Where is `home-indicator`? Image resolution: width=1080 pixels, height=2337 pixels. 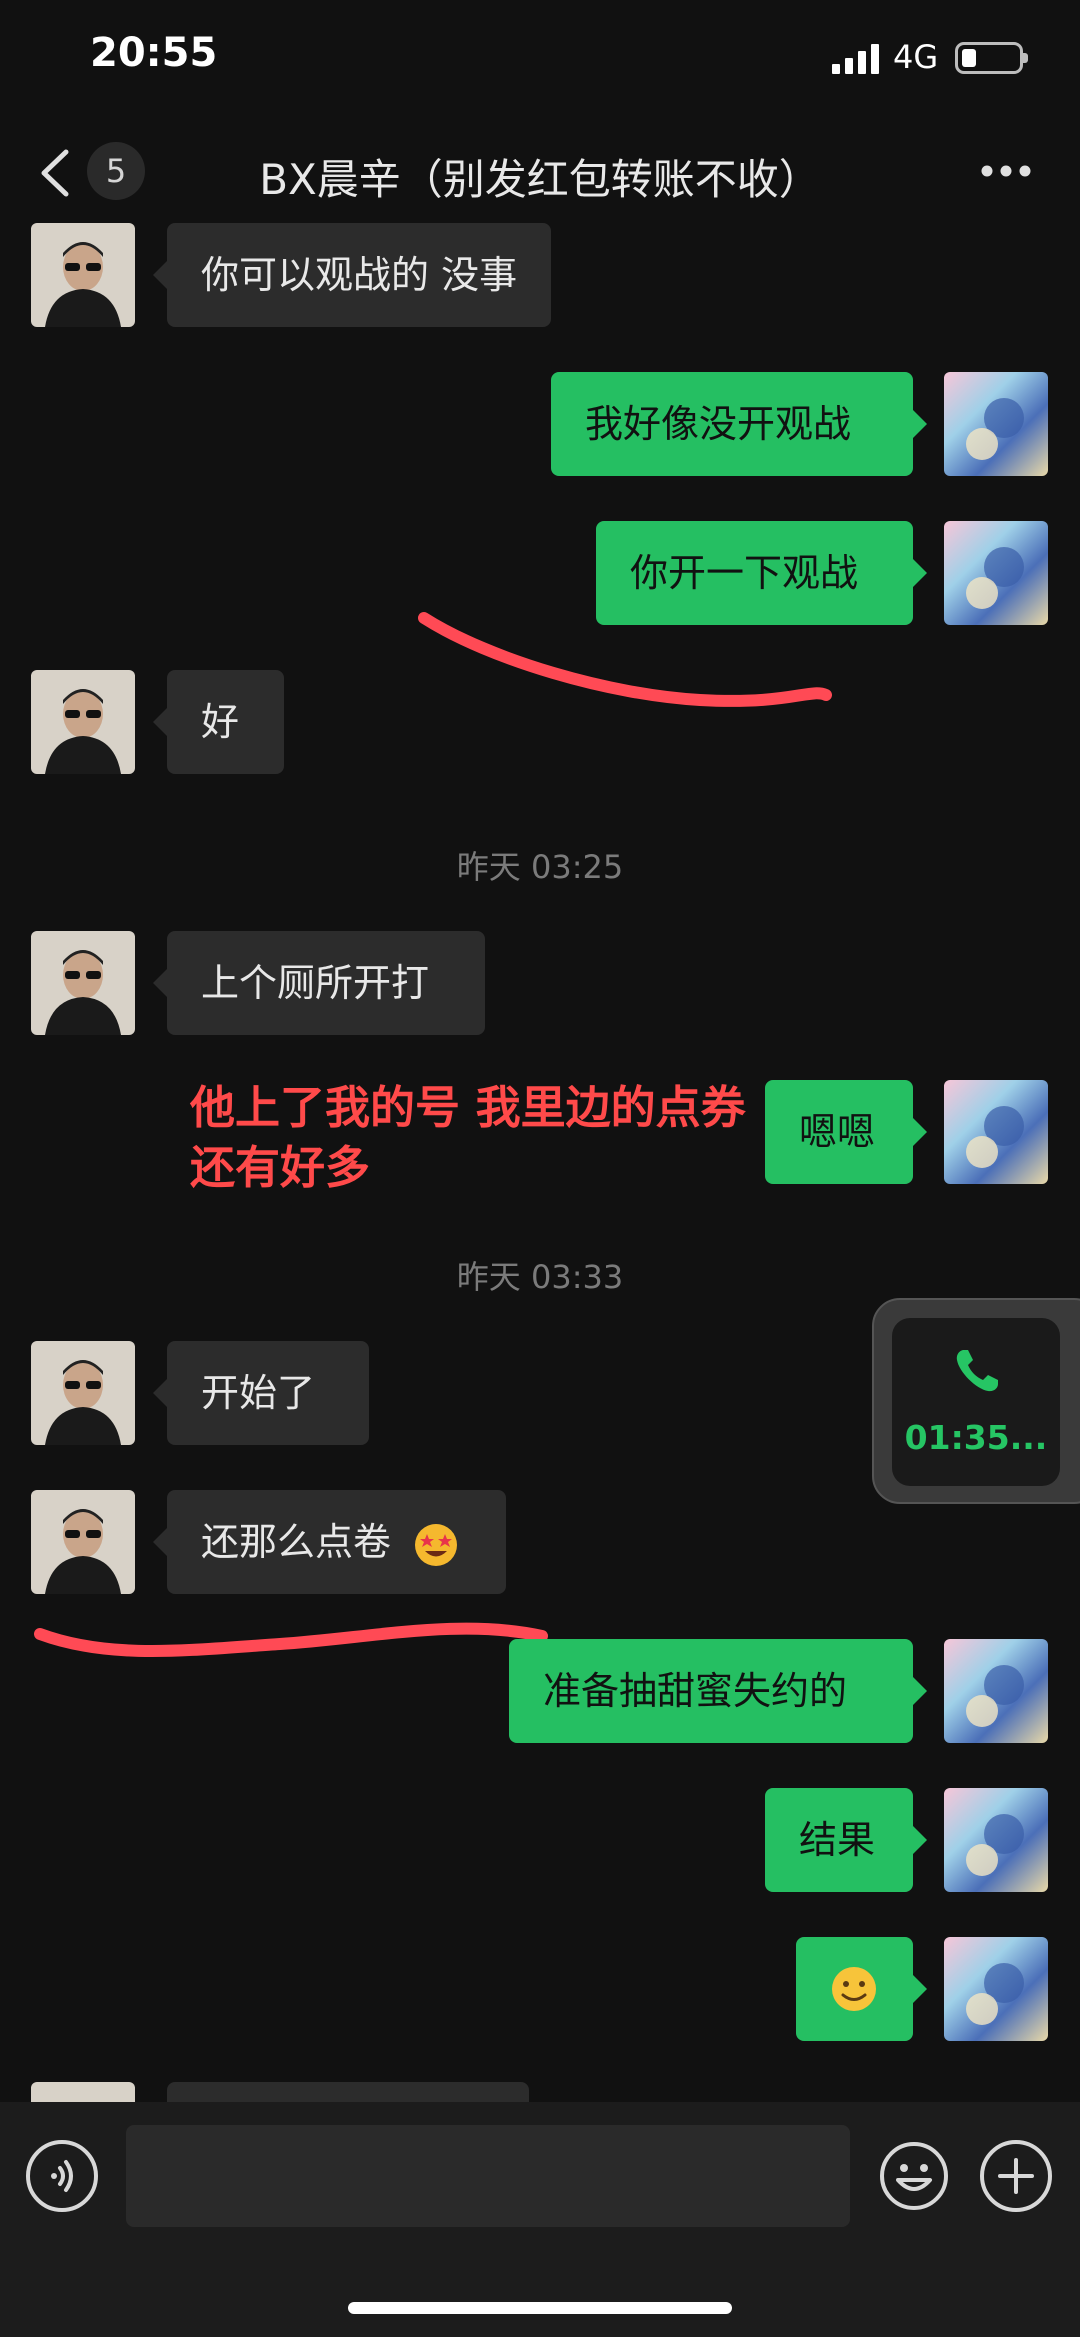 home-indicator is located at coordinates (540, 2308).